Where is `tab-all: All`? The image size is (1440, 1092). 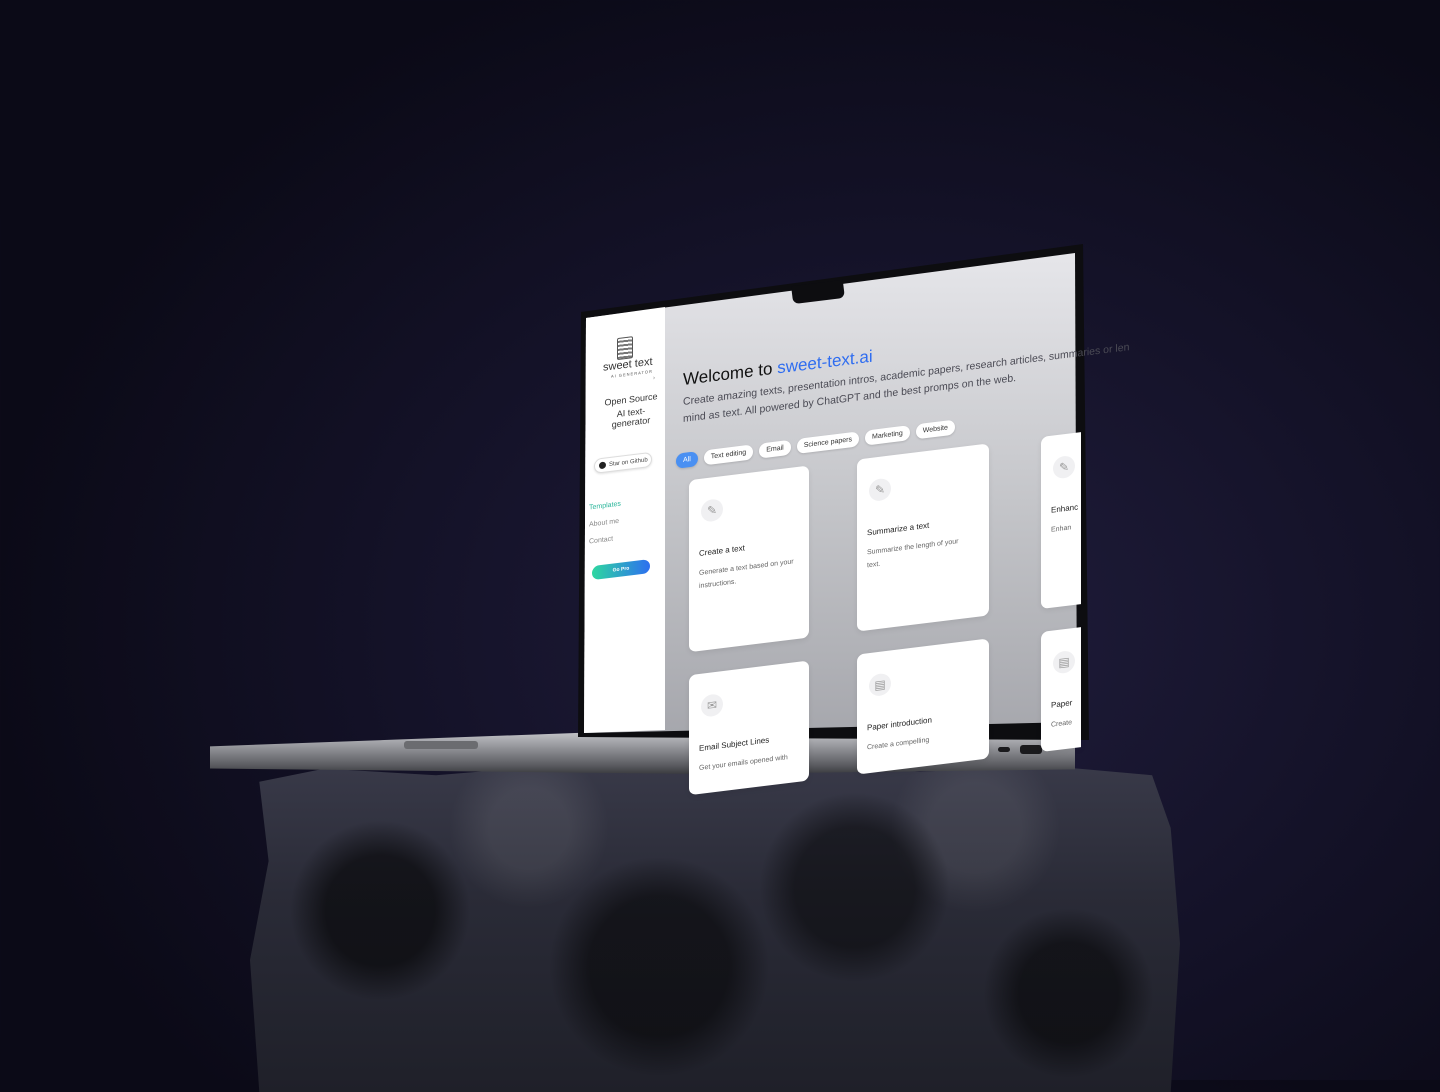
tab-all: All is located at coordinates (687, 460).